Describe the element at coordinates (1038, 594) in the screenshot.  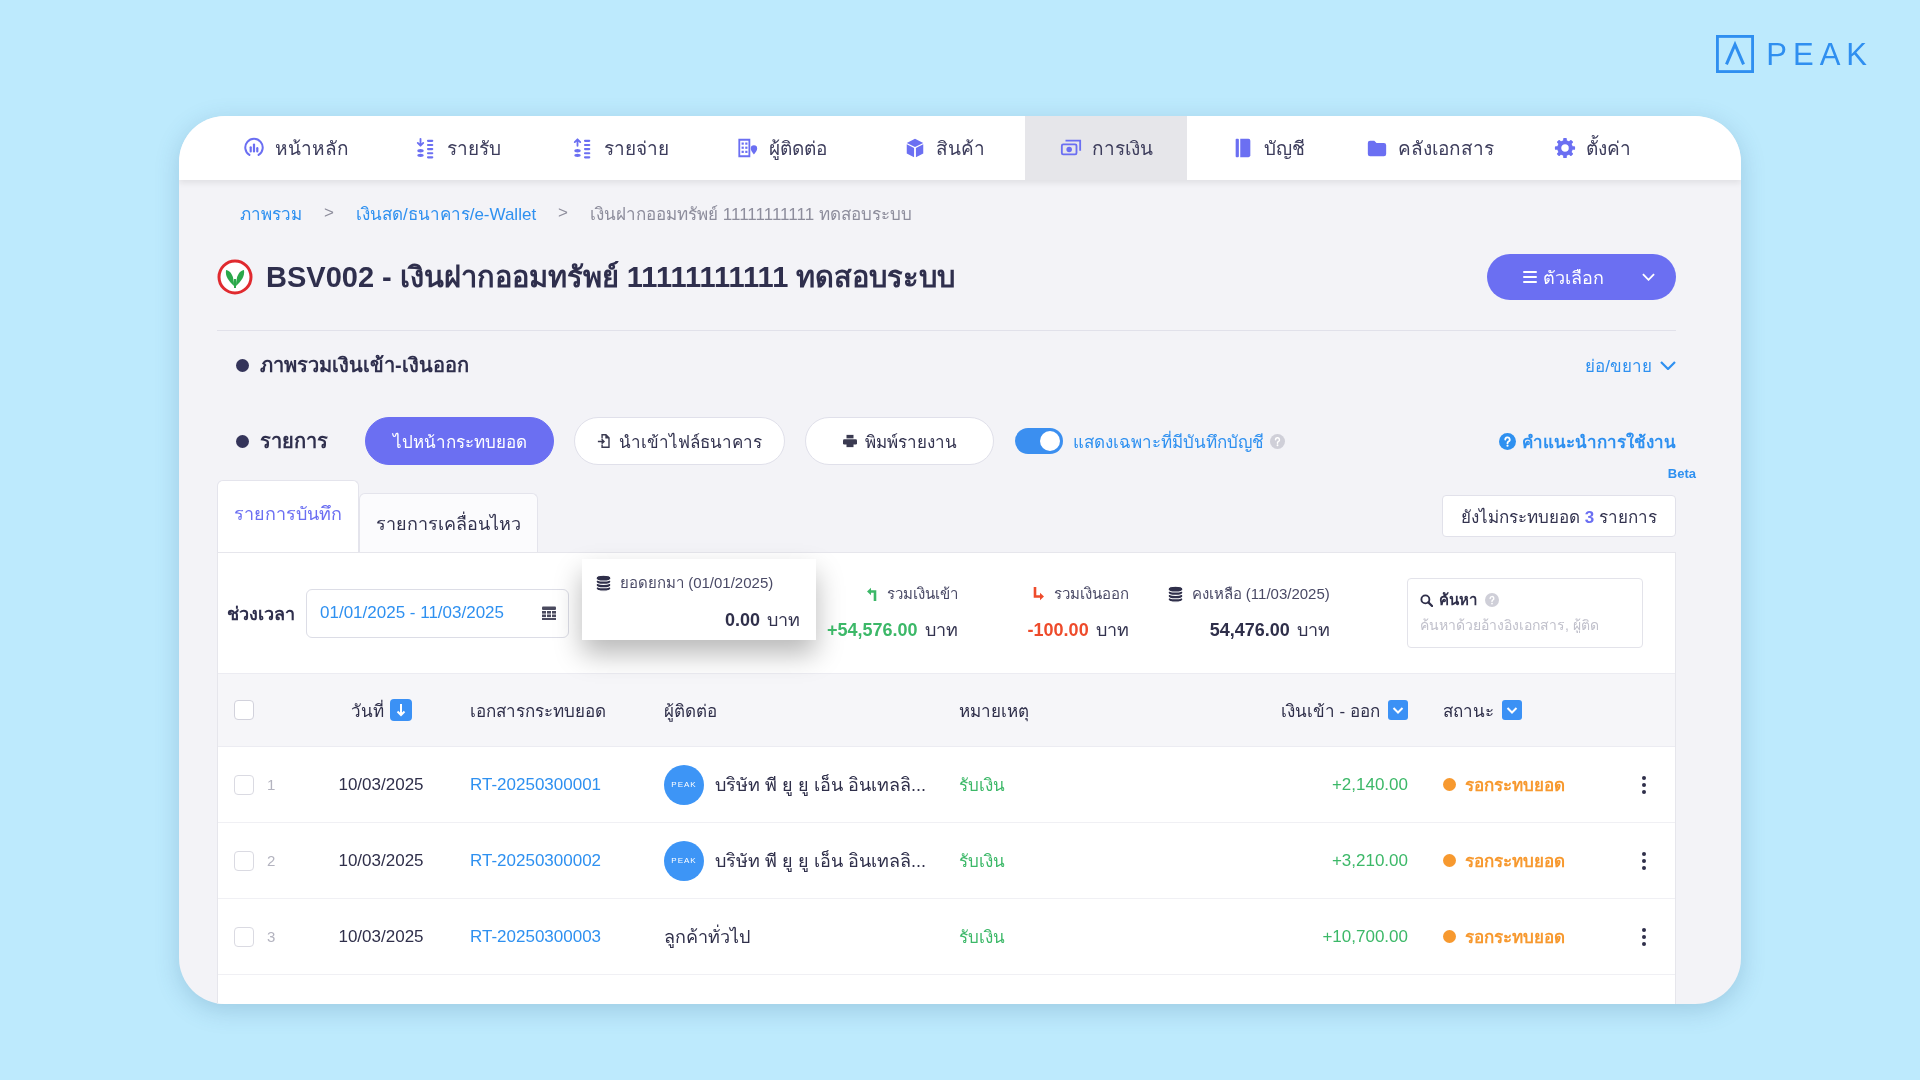
I see `corner-arrow-down-icon` at that location.